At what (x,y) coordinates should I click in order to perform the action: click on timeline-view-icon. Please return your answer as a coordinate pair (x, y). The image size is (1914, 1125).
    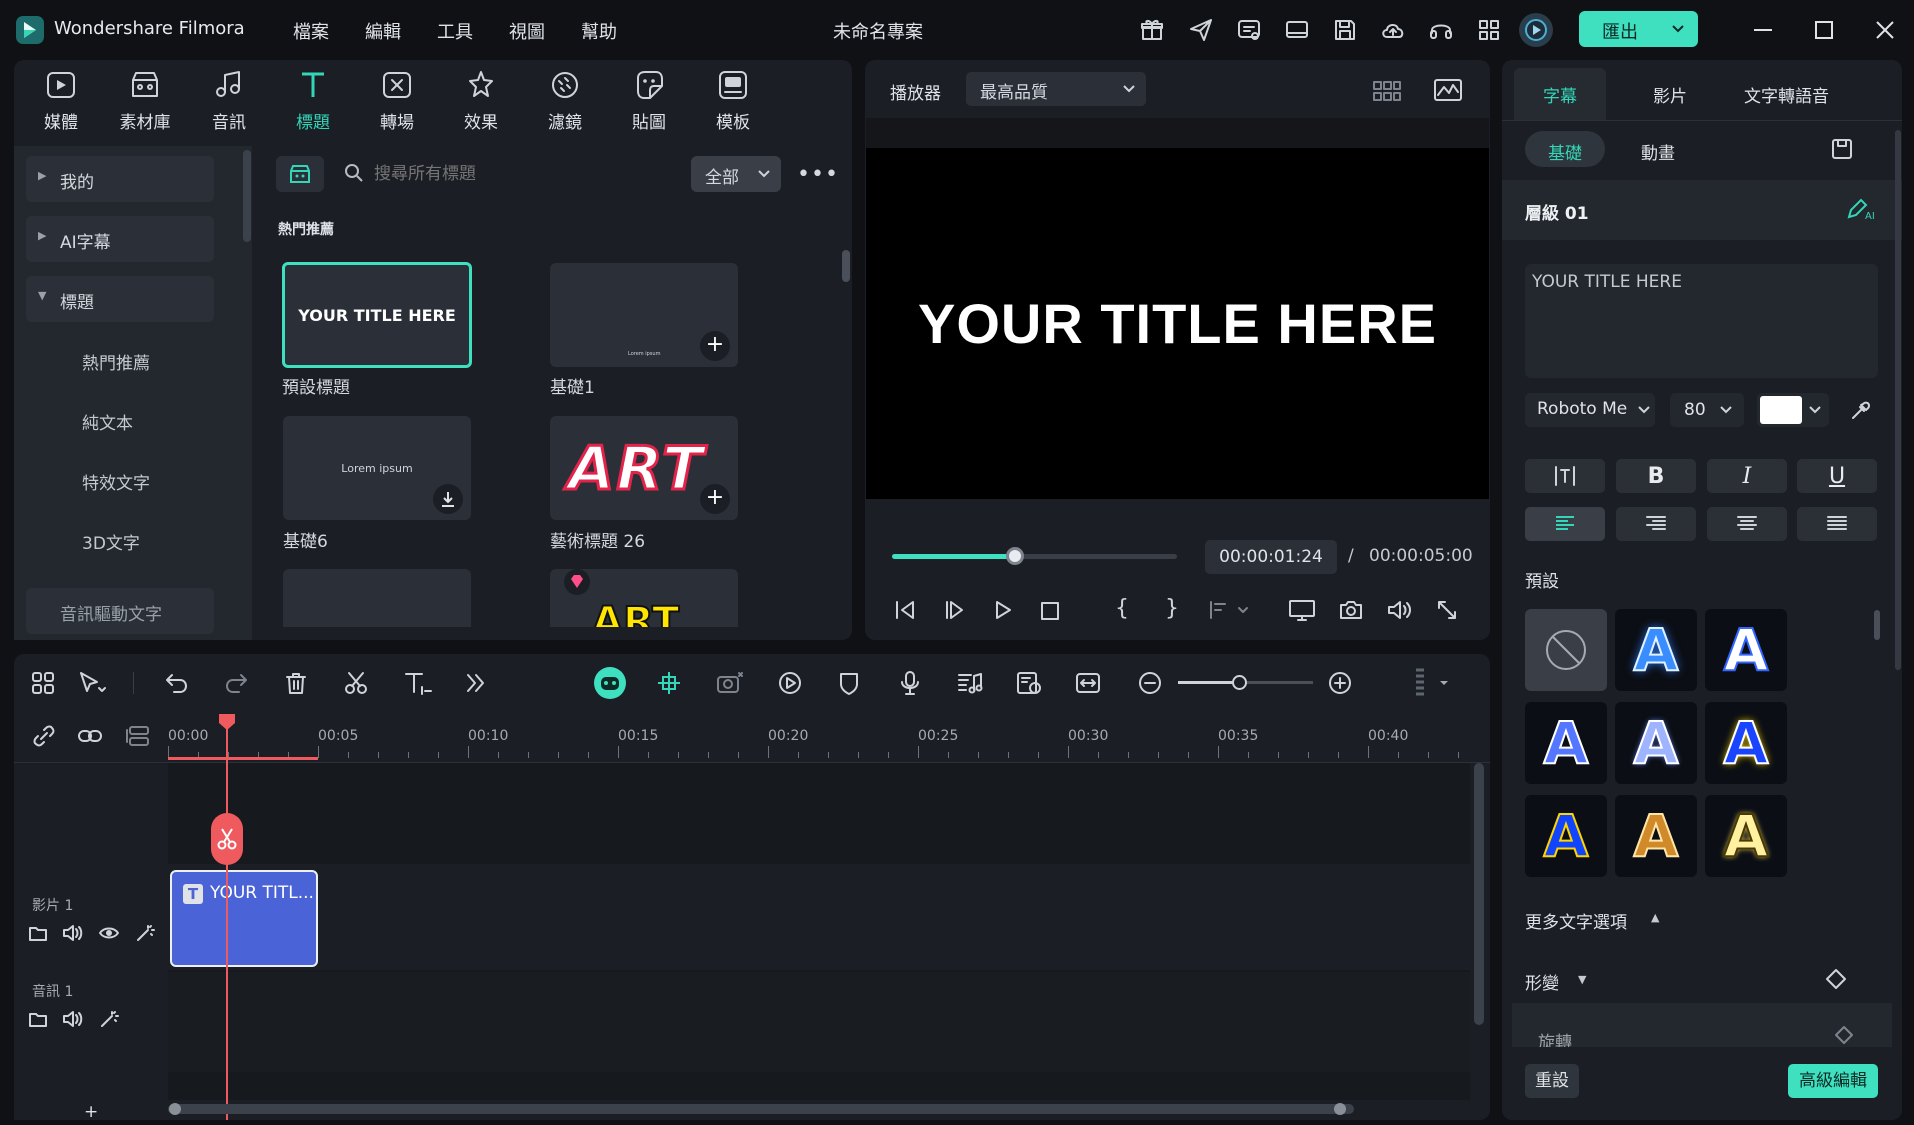
    Looking at the image, I should click on (1432, 683).